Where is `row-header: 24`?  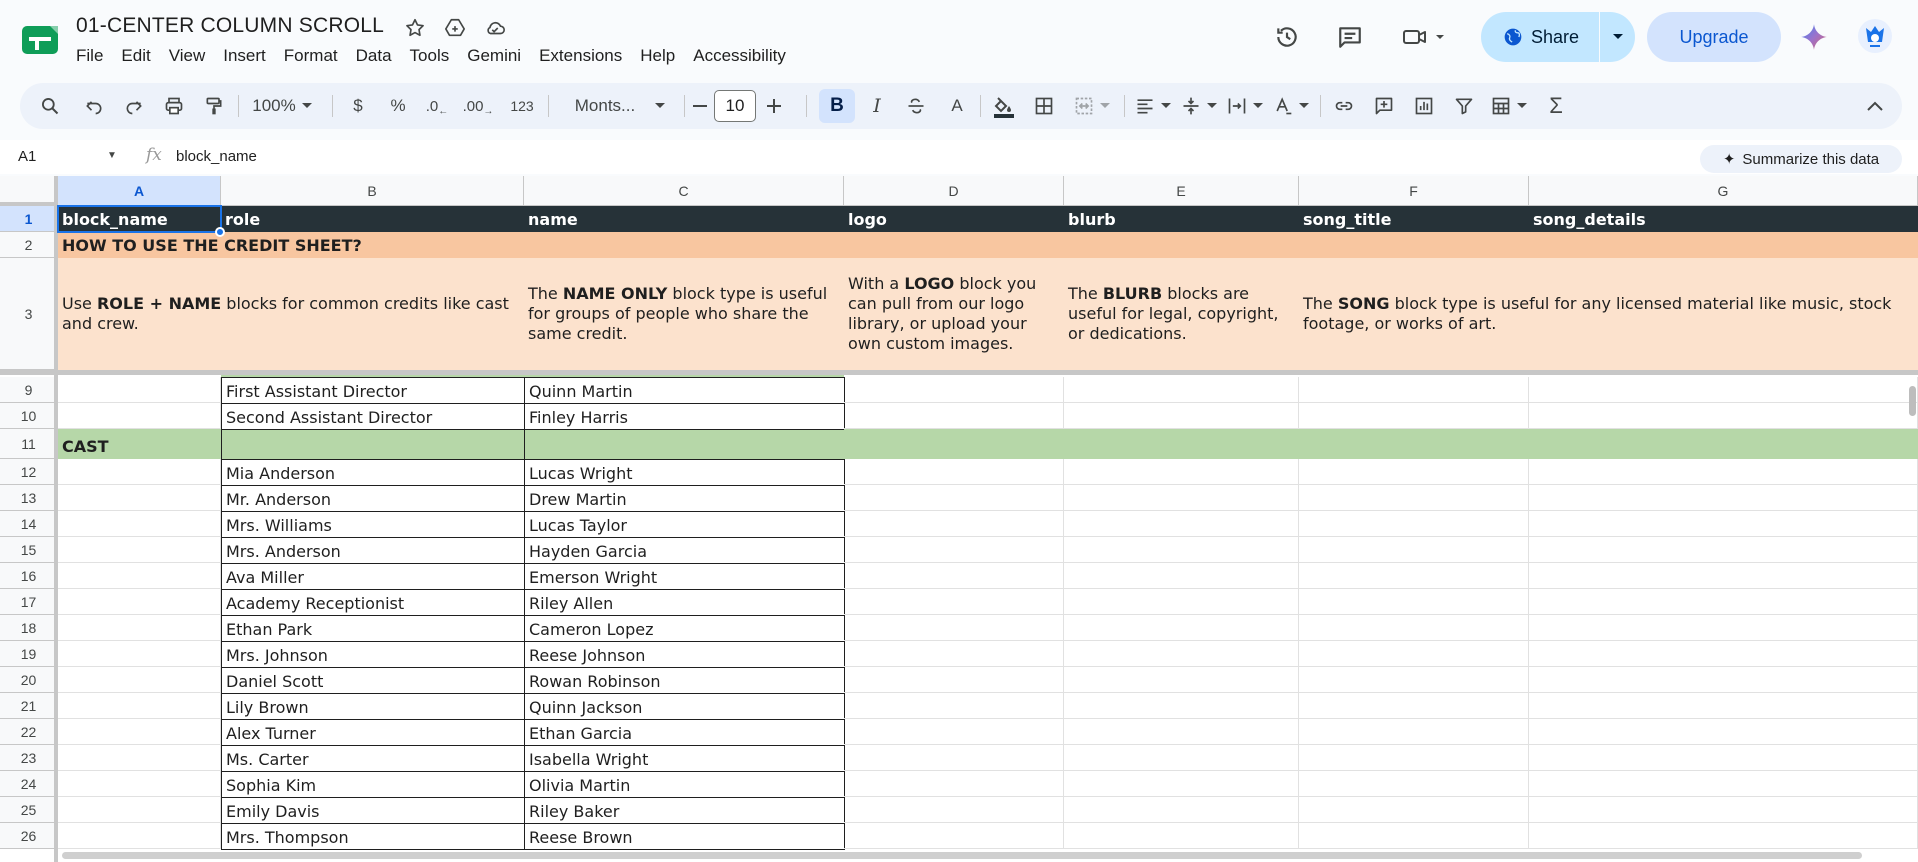 row-header: 24 is located at coordinates (29, 784).